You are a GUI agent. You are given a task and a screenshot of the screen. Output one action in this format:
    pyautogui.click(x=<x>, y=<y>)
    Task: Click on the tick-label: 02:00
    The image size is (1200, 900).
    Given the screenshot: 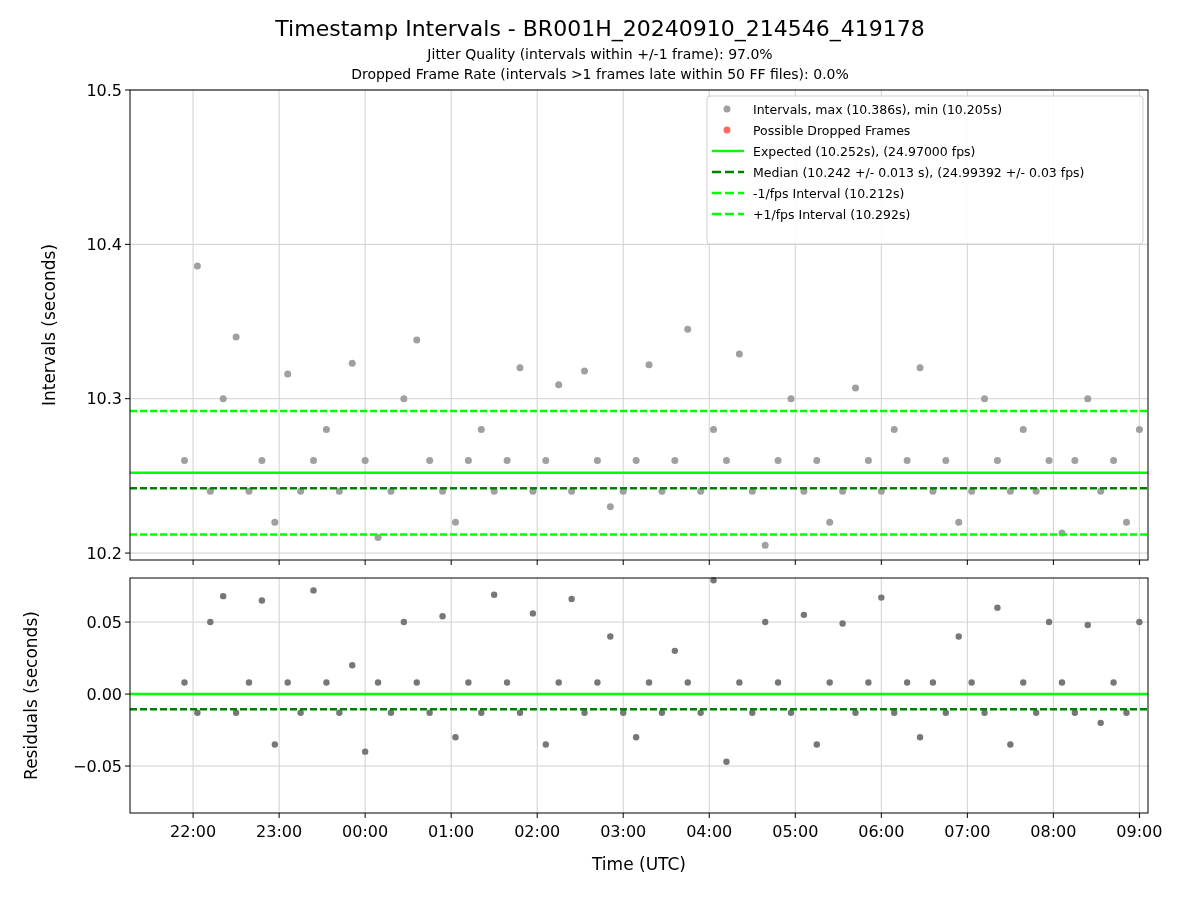 What is the action you would take?
    pyautogui.click(x=537, y=831)
    